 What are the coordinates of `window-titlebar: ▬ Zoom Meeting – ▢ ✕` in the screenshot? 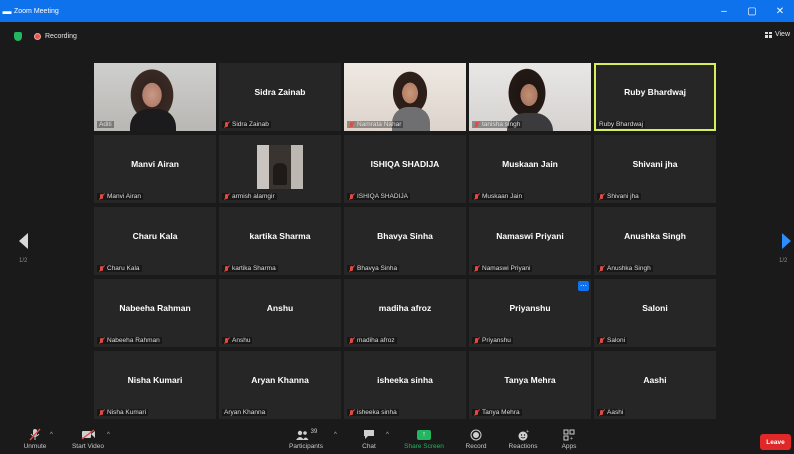 It's located at (397, 11).